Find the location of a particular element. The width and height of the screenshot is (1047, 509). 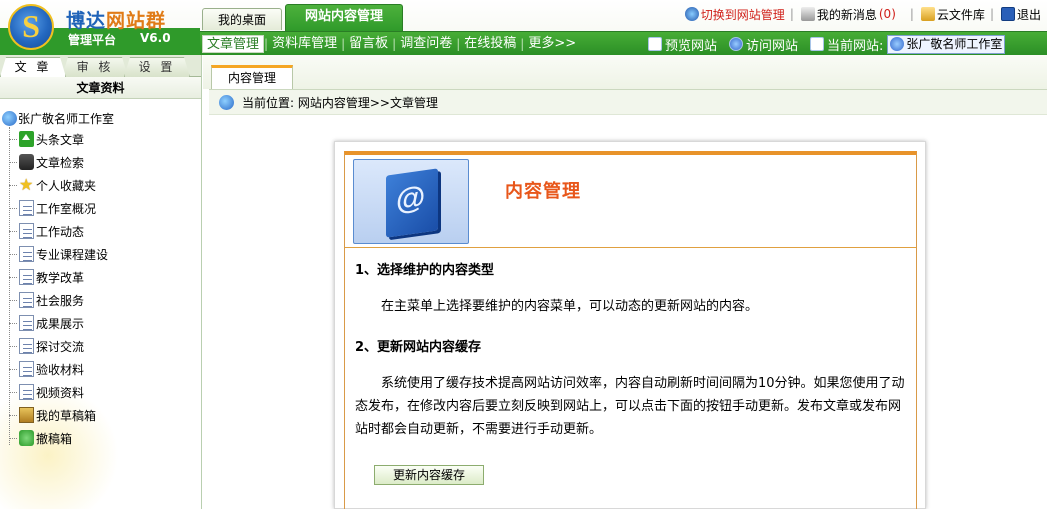

nav-right: 预览网站 访问网站 当前网站: 张广敬名师工作室 is located at coordinates (827, 44).